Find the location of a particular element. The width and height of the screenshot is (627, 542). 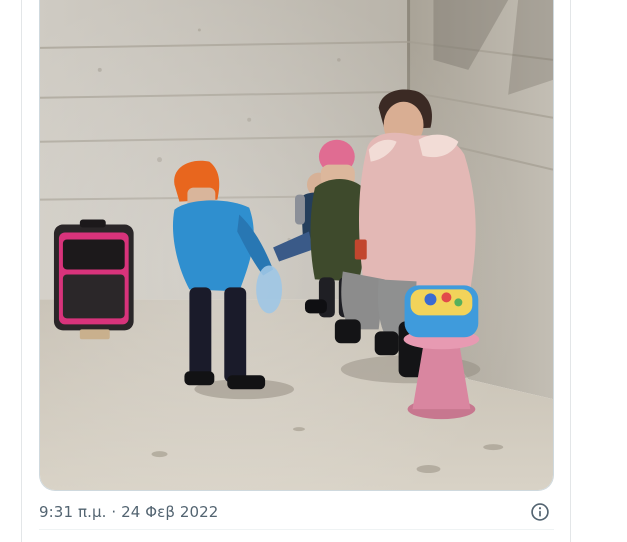

info-circle-icon is located at coordinates (540, 512).